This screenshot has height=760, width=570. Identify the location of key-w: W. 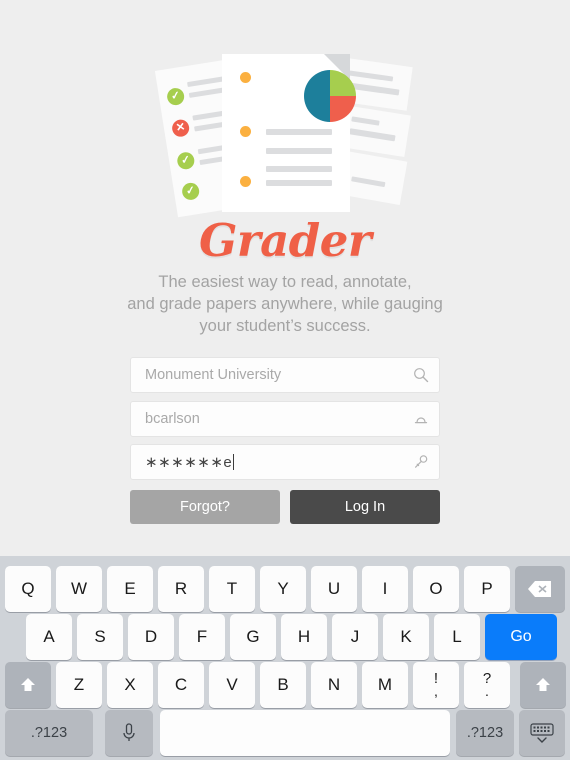
(79, 589).